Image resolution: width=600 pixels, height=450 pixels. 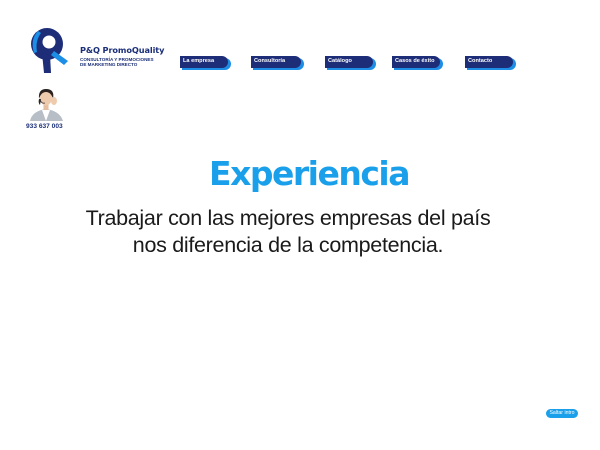 I want to click on brand-name: P&Q PromoQuality, so click(x=122, y=50).